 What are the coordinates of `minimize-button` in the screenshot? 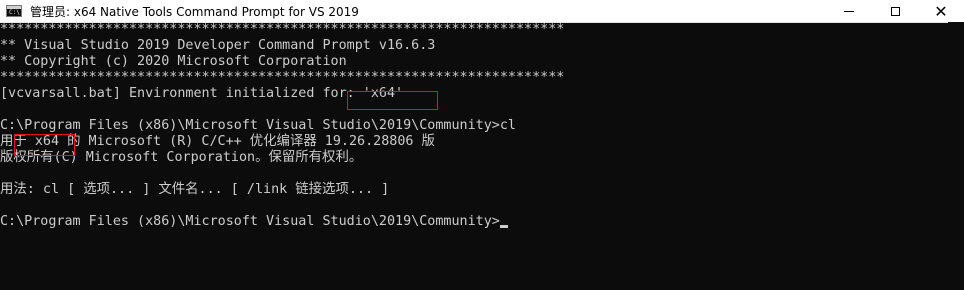 It's located at (849, 11).